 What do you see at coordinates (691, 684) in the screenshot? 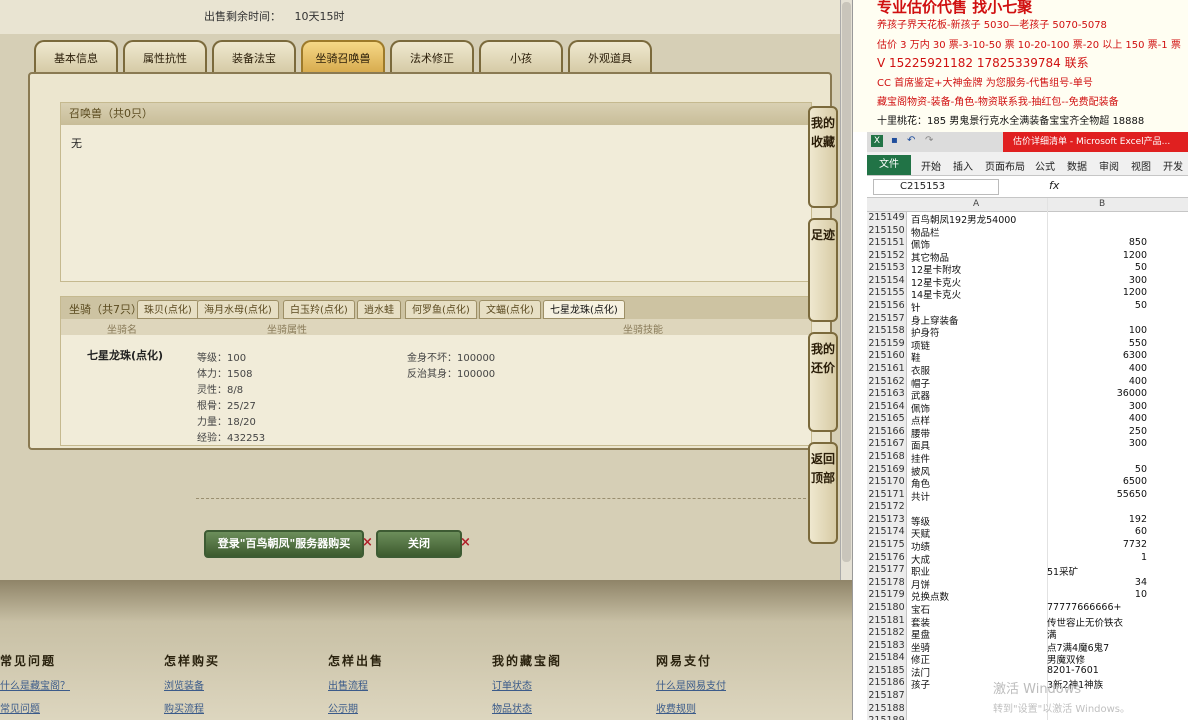
I see `footer-link: 什么是网易支付` at bounding box center [691, 684].